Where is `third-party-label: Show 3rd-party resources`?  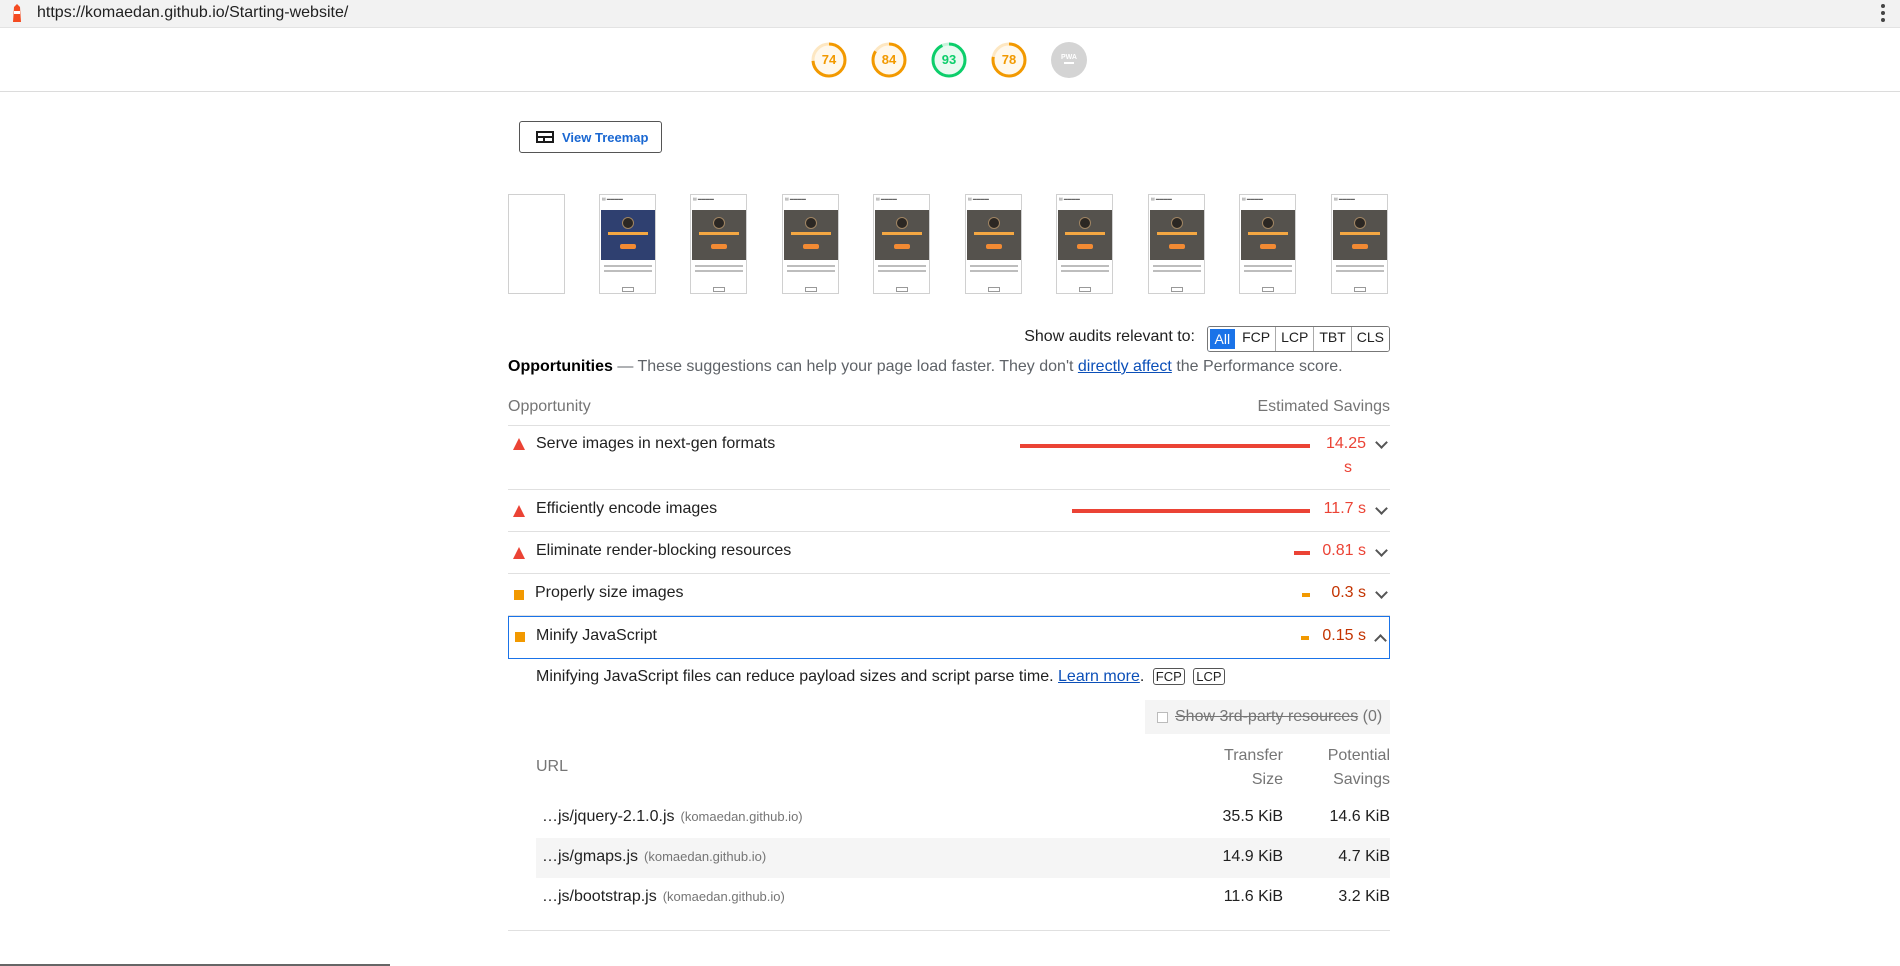
third-party-label: Show 3rd-party resources is located at coordinates (1267, 716).